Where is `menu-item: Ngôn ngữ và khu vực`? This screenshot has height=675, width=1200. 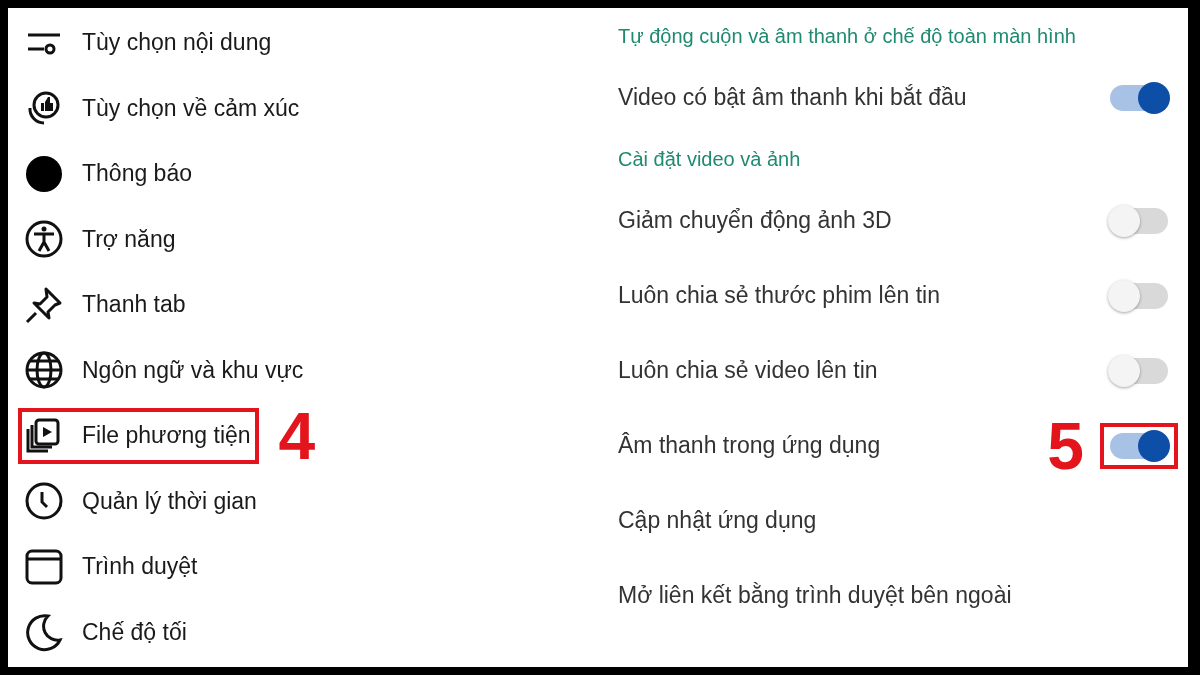
menu-item: Ngôn ngữ và khu vực is located at coordinates (165, 370).